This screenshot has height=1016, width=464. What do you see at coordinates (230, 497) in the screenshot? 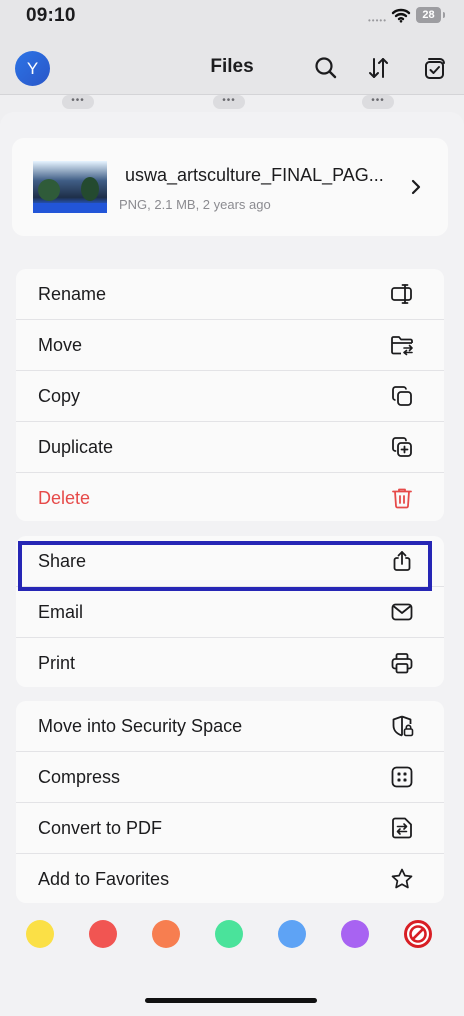
I see `delete-button: Delete` at bounding box center [230, 497].